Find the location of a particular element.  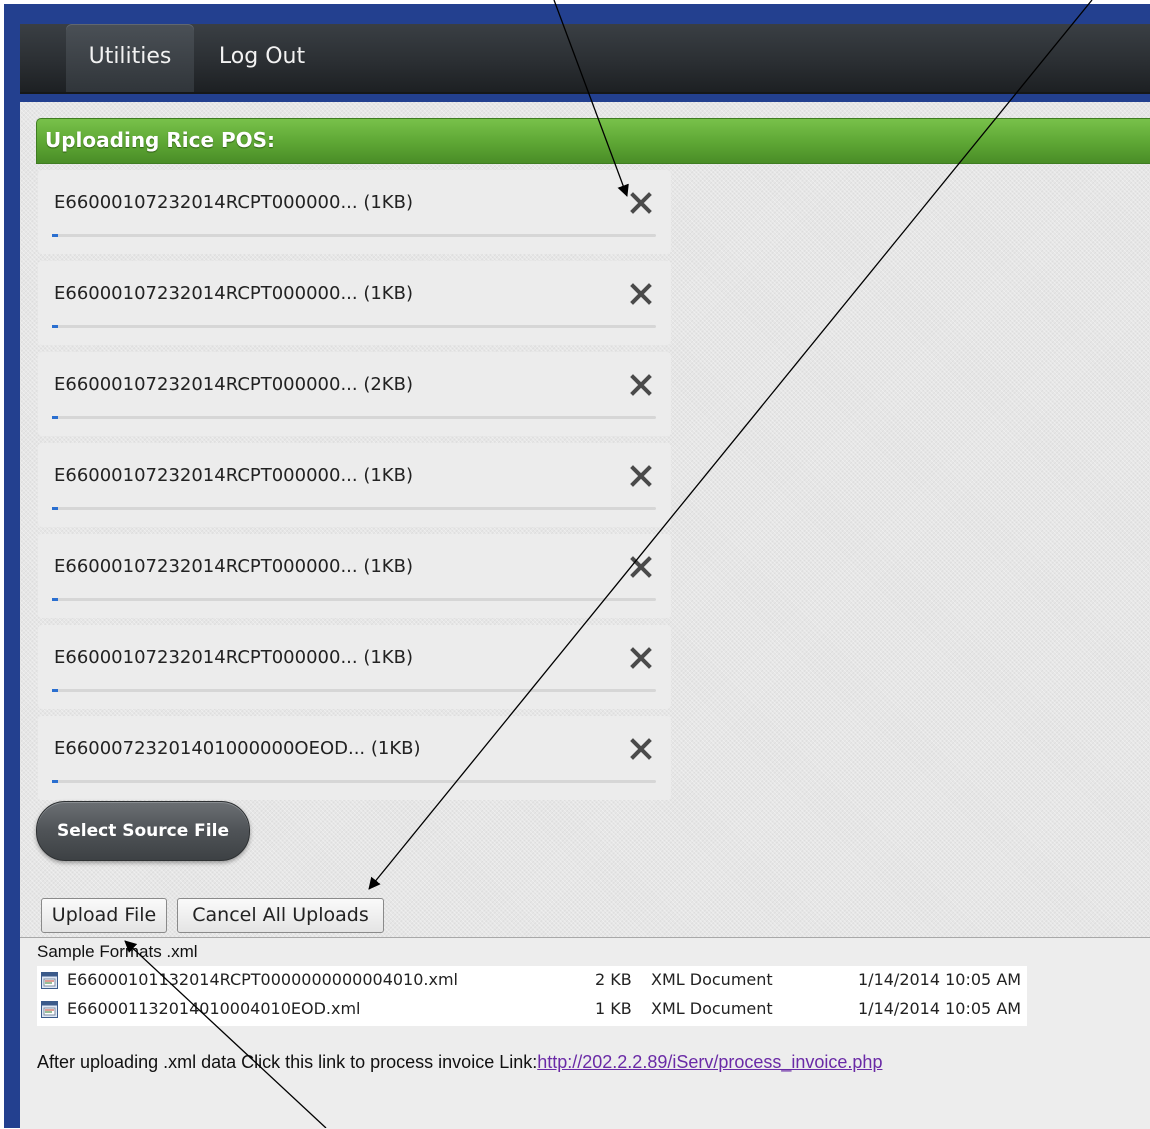

sample-formats-label: Sample Formats .xml is located at coordinates (117, 951).